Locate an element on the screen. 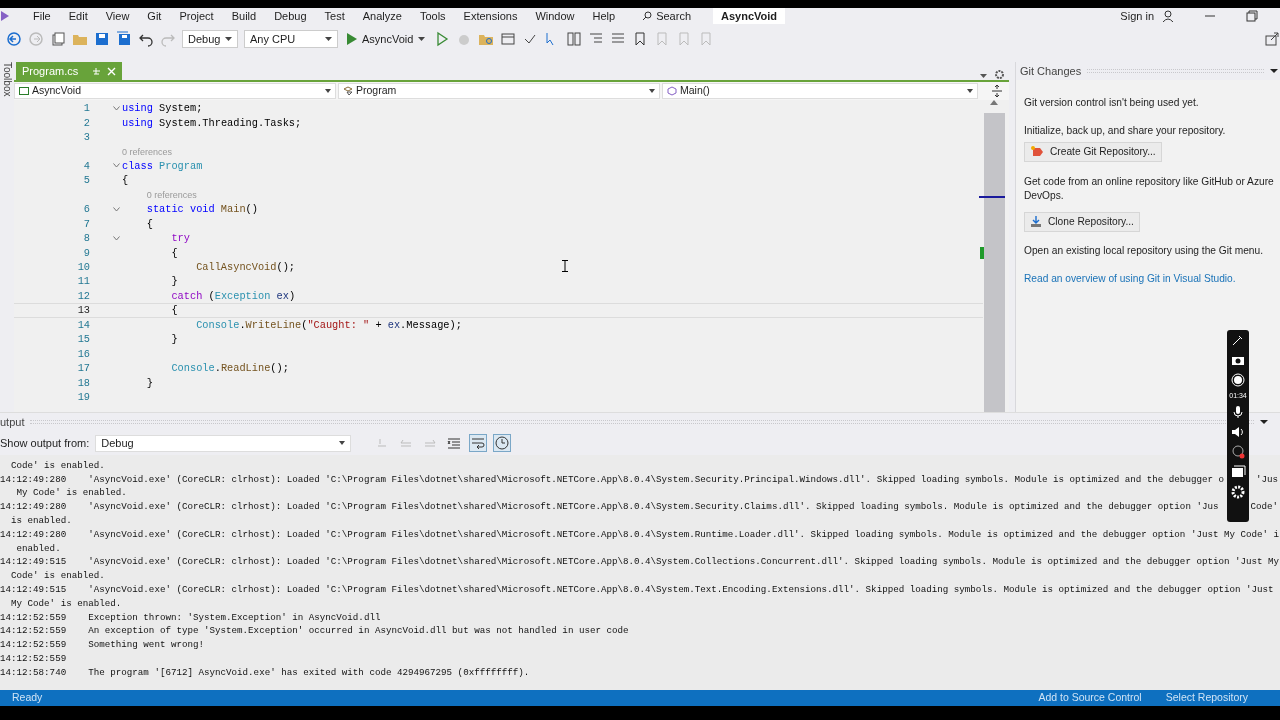 The height and width of the screenshot is (720, 1280). line-number: 16 is located at coordinates (83, 353).